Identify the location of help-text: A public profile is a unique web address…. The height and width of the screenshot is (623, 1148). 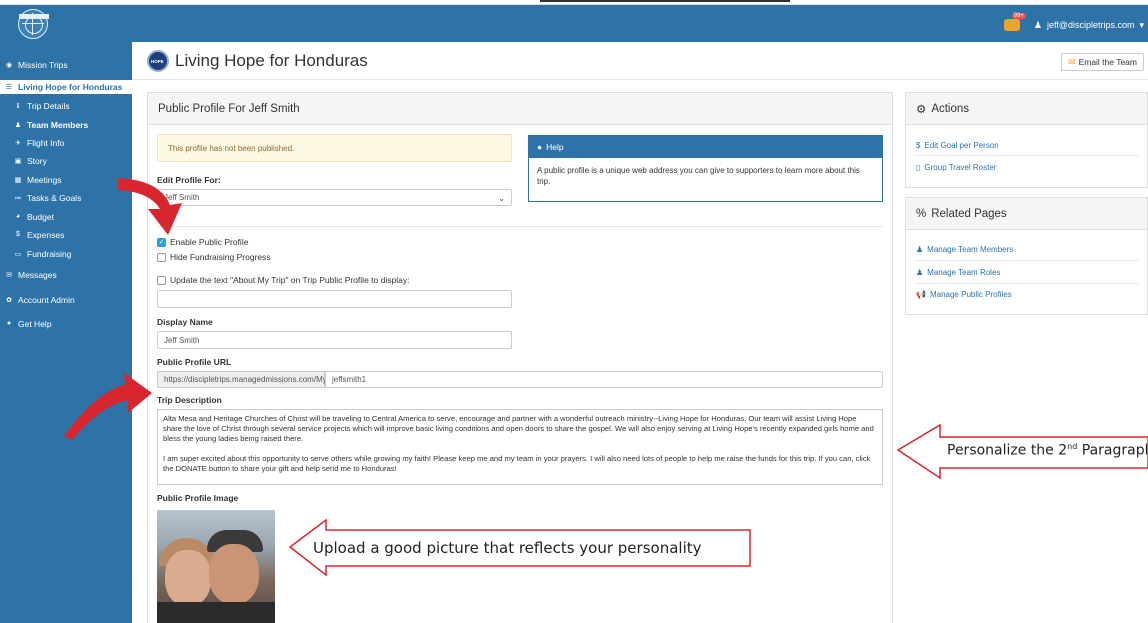
(698, 176).